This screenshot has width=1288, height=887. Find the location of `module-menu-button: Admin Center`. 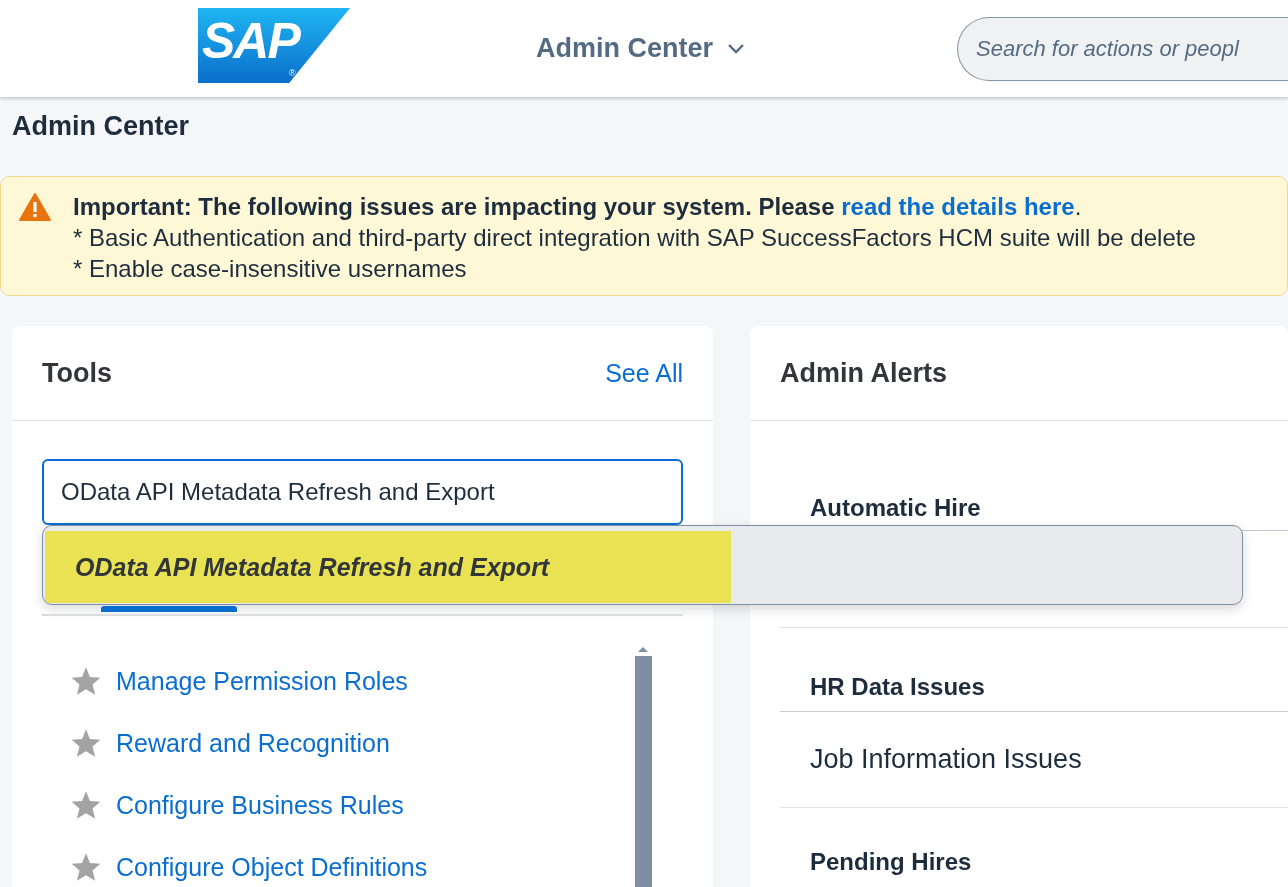

module-menu-button: Admin Center is located at coordinates (641, 48).